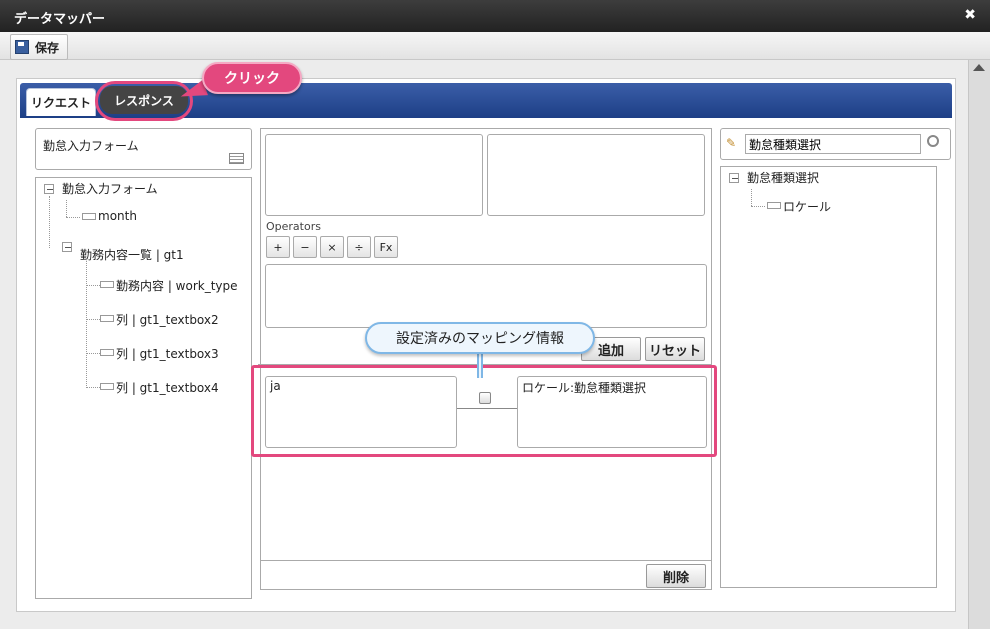  What do you see at coordinates (596, 175) in the screenshot?
I see `target-box` at bounding box center [596, 175].